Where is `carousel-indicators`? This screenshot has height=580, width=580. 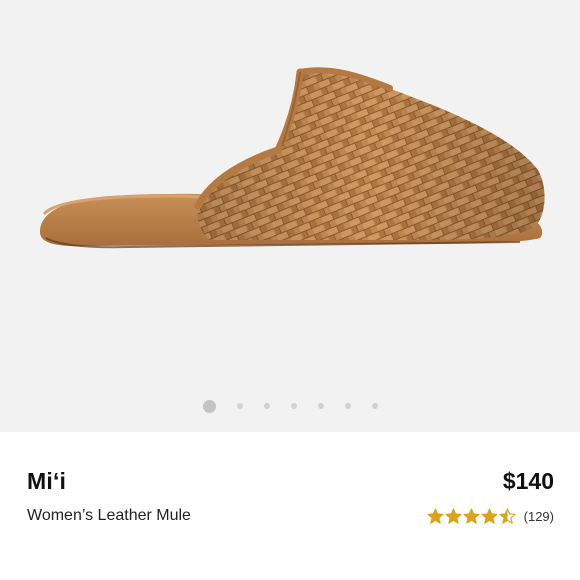 carousel-indicators is located at coordinates (290, 406).